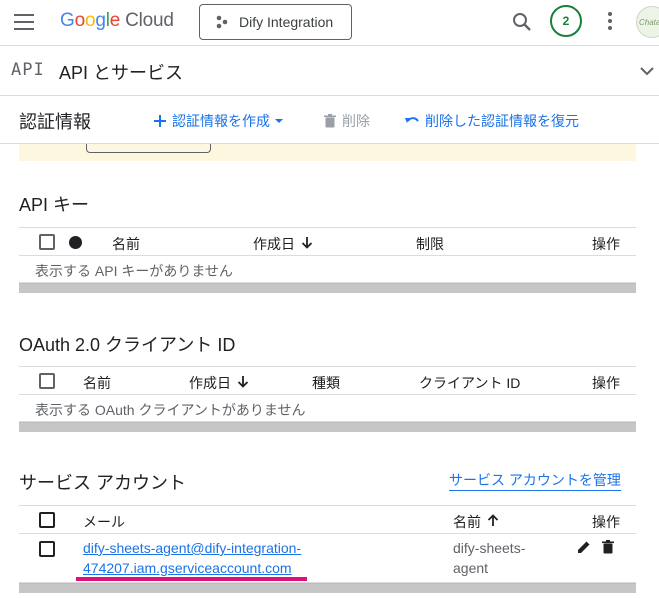 The image size is (659, 598). I want to click on api-keys-title: API キー, so click(54, 205).